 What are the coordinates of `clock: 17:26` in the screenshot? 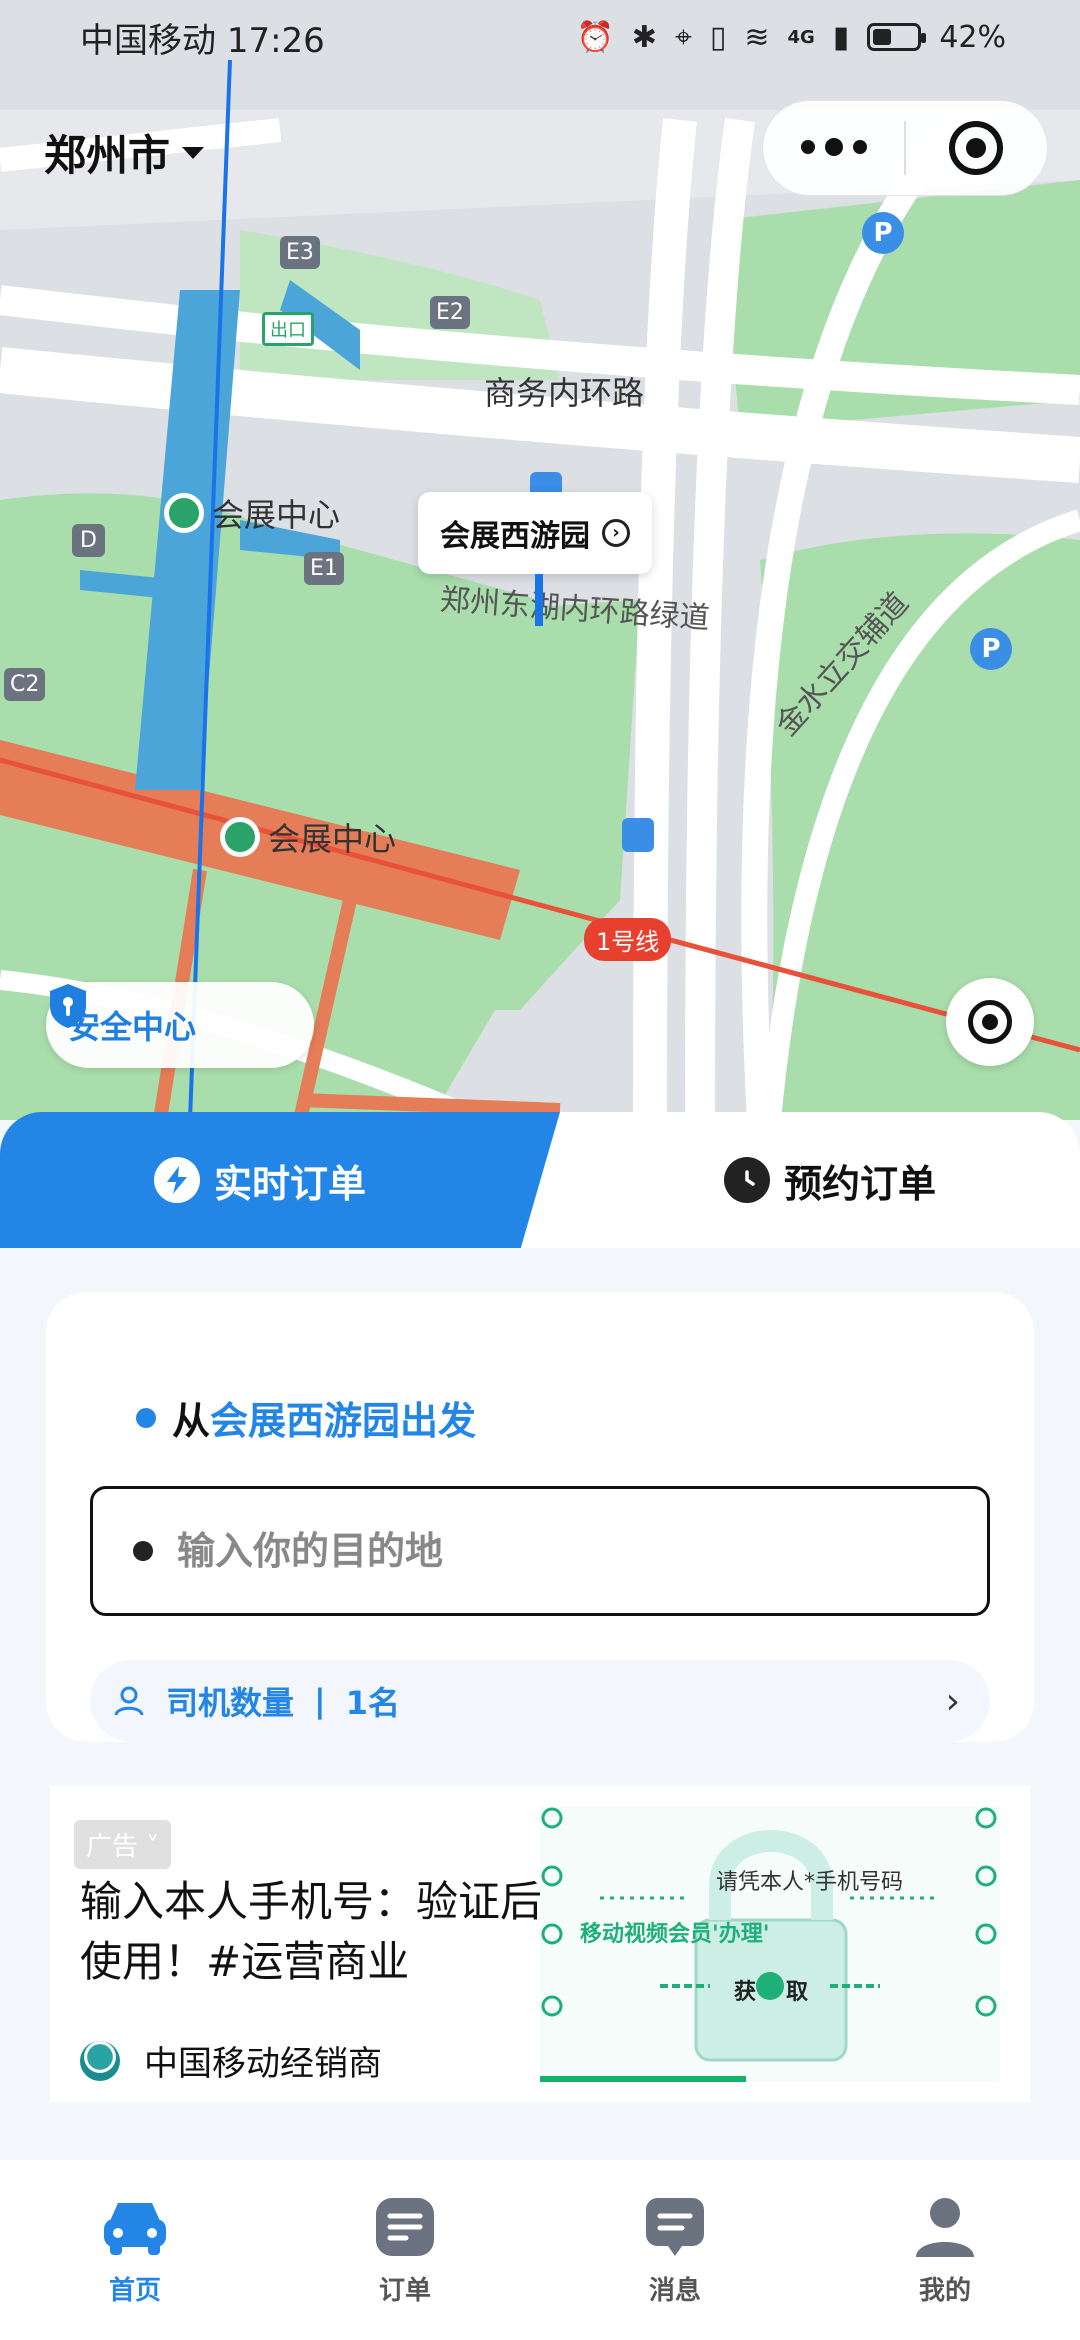 It's located at (275, 40).